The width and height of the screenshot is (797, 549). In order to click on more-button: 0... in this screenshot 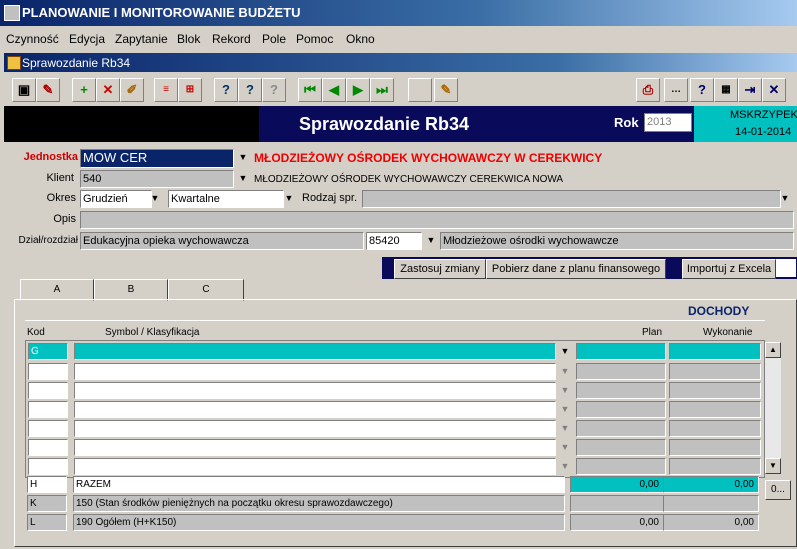, I will do `click(778, 490)`.